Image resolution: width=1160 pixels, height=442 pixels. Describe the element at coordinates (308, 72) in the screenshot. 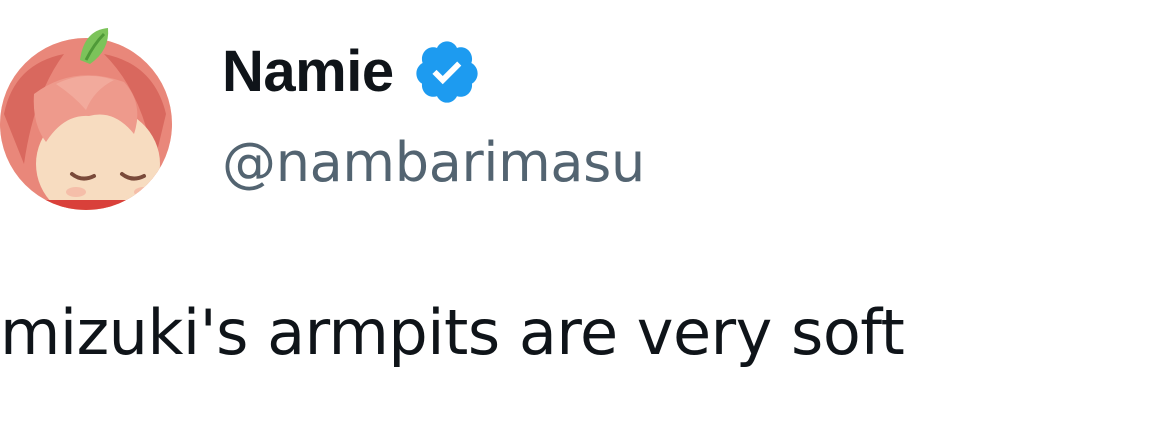

I see `author-display-name: Namie` at that location.